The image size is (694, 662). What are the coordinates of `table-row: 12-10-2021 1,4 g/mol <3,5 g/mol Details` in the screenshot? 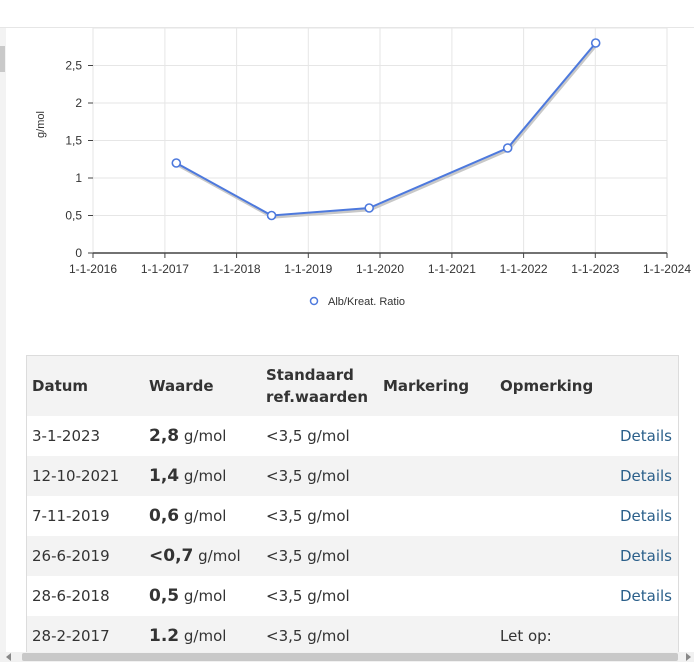 It's located at (352, 476).